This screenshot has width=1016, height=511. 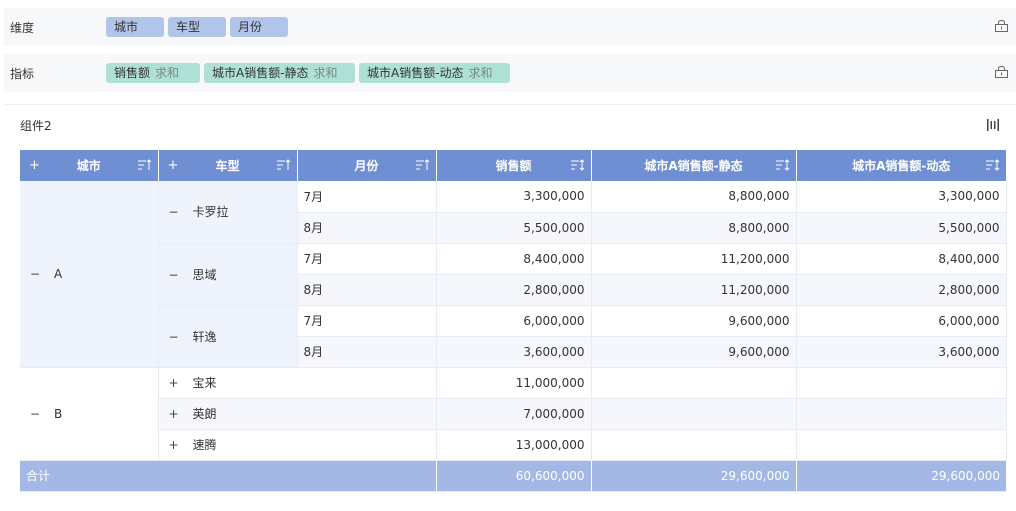 I want to click on dimension-tag-car: 车型, so click(x=197, y=27).